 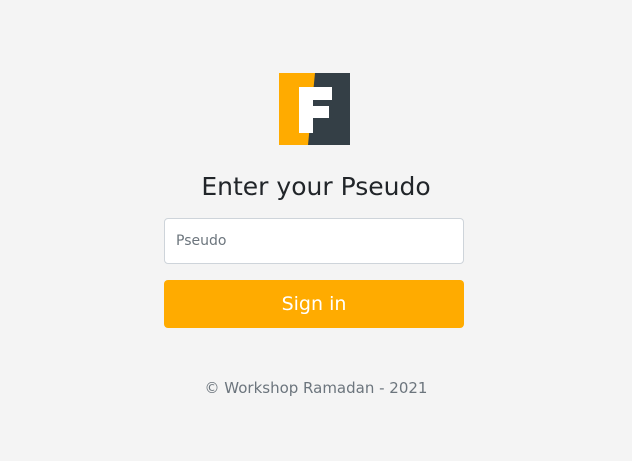 What do you see at coordinates (316, 186) in the screenshot?
I see `page-title: Enter your Pseudo` at bounding box center [316, 186].